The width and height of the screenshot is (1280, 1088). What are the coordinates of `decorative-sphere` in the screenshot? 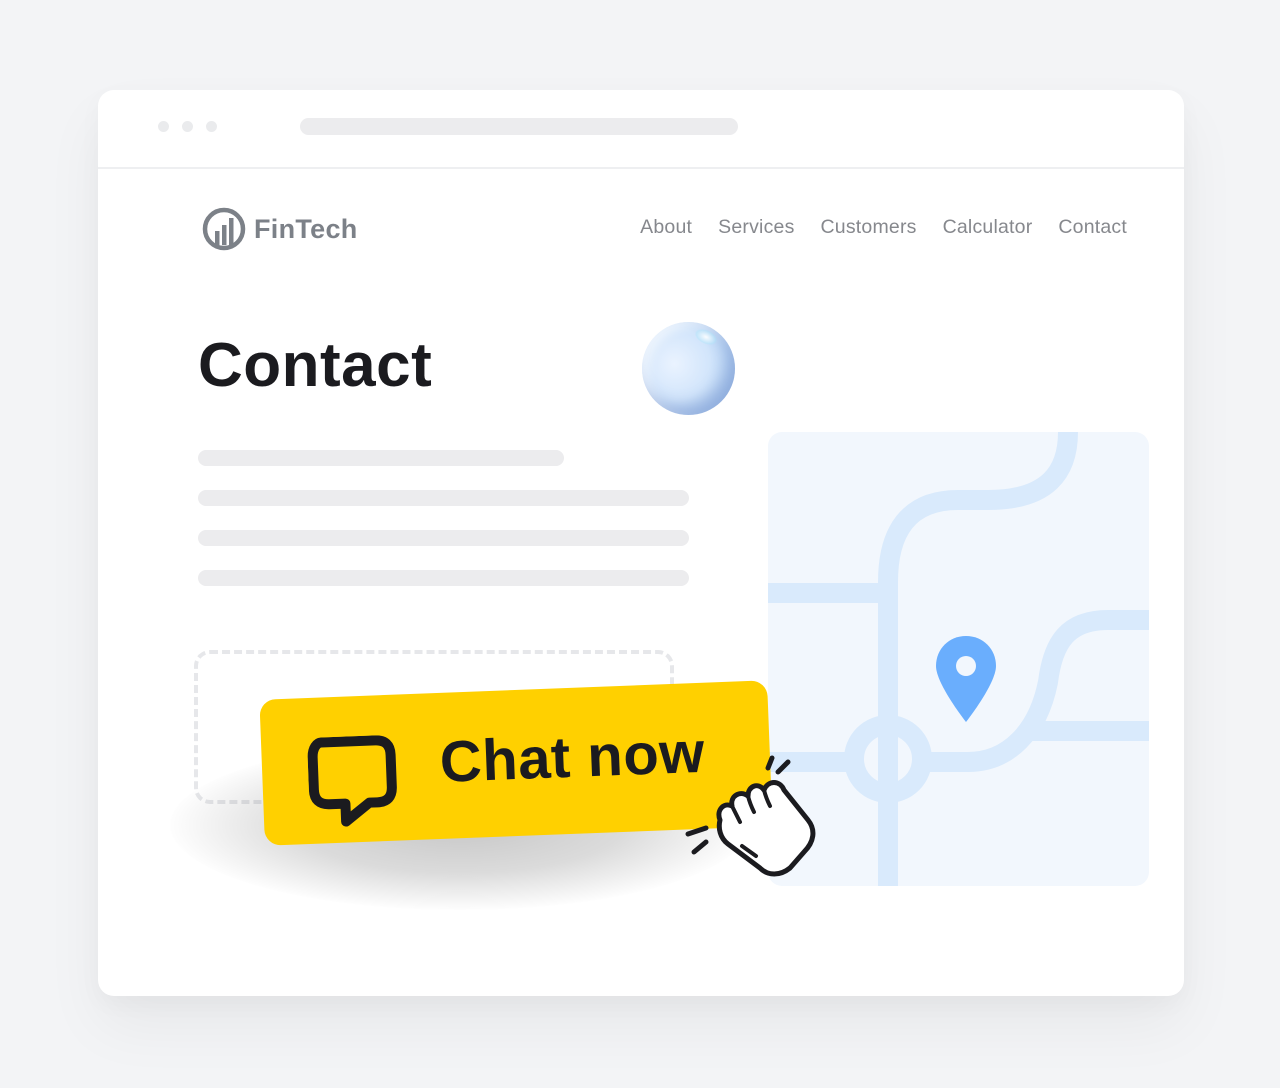 It's located at (688, 368).